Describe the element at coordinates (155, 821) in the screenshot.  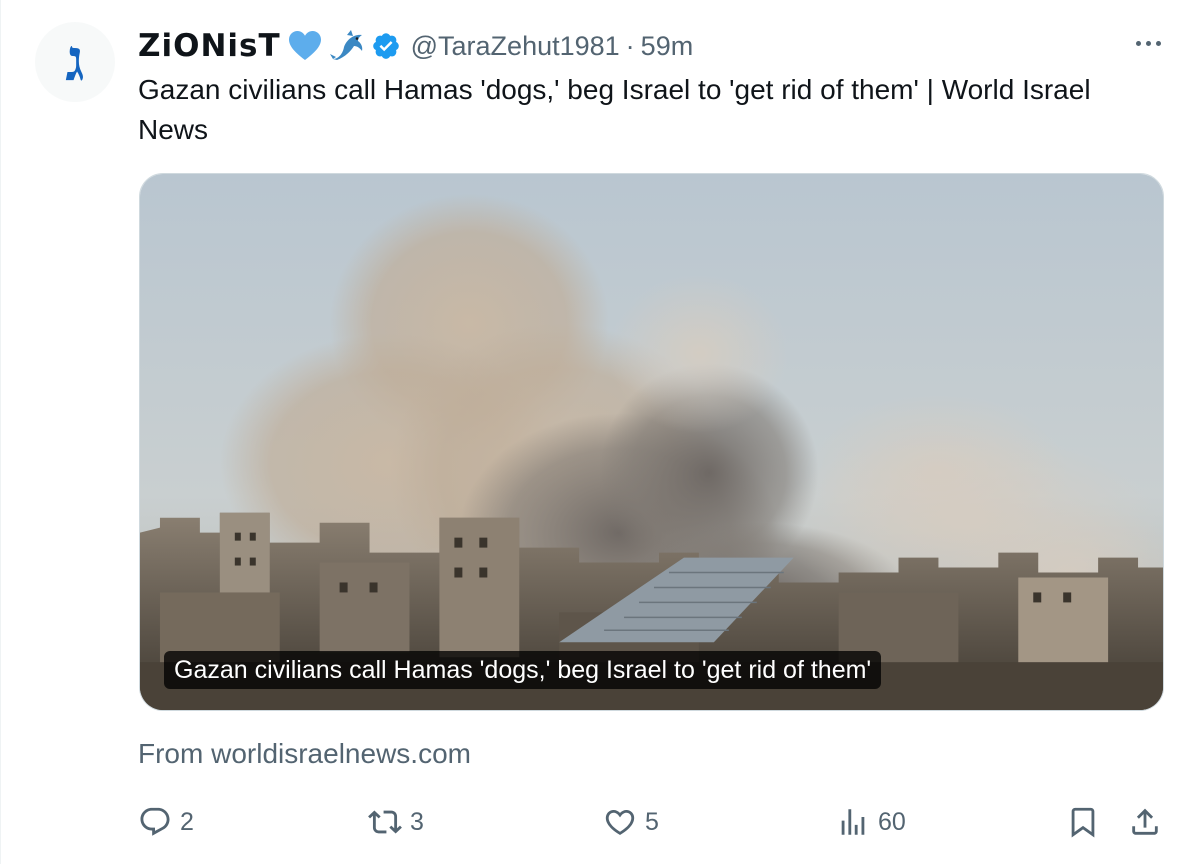
I see `reply-icon` at that location.